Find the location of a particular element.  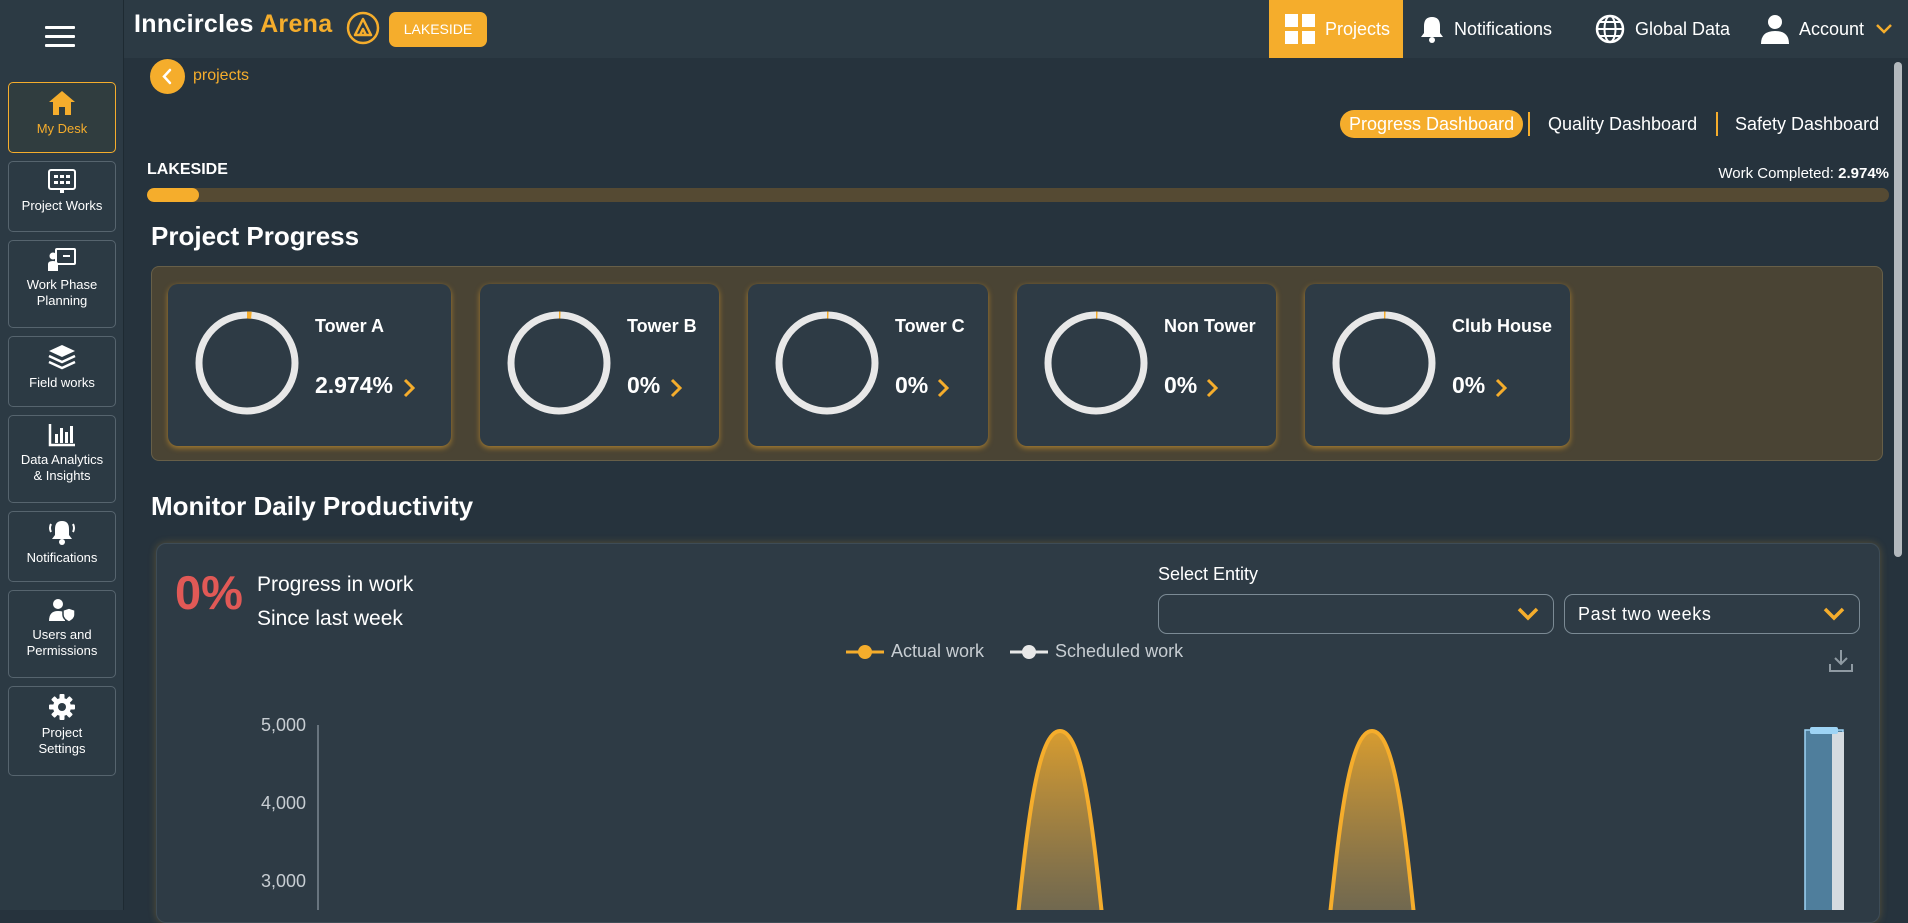

card-value: 2.974% is located at coordinates (354, 385).